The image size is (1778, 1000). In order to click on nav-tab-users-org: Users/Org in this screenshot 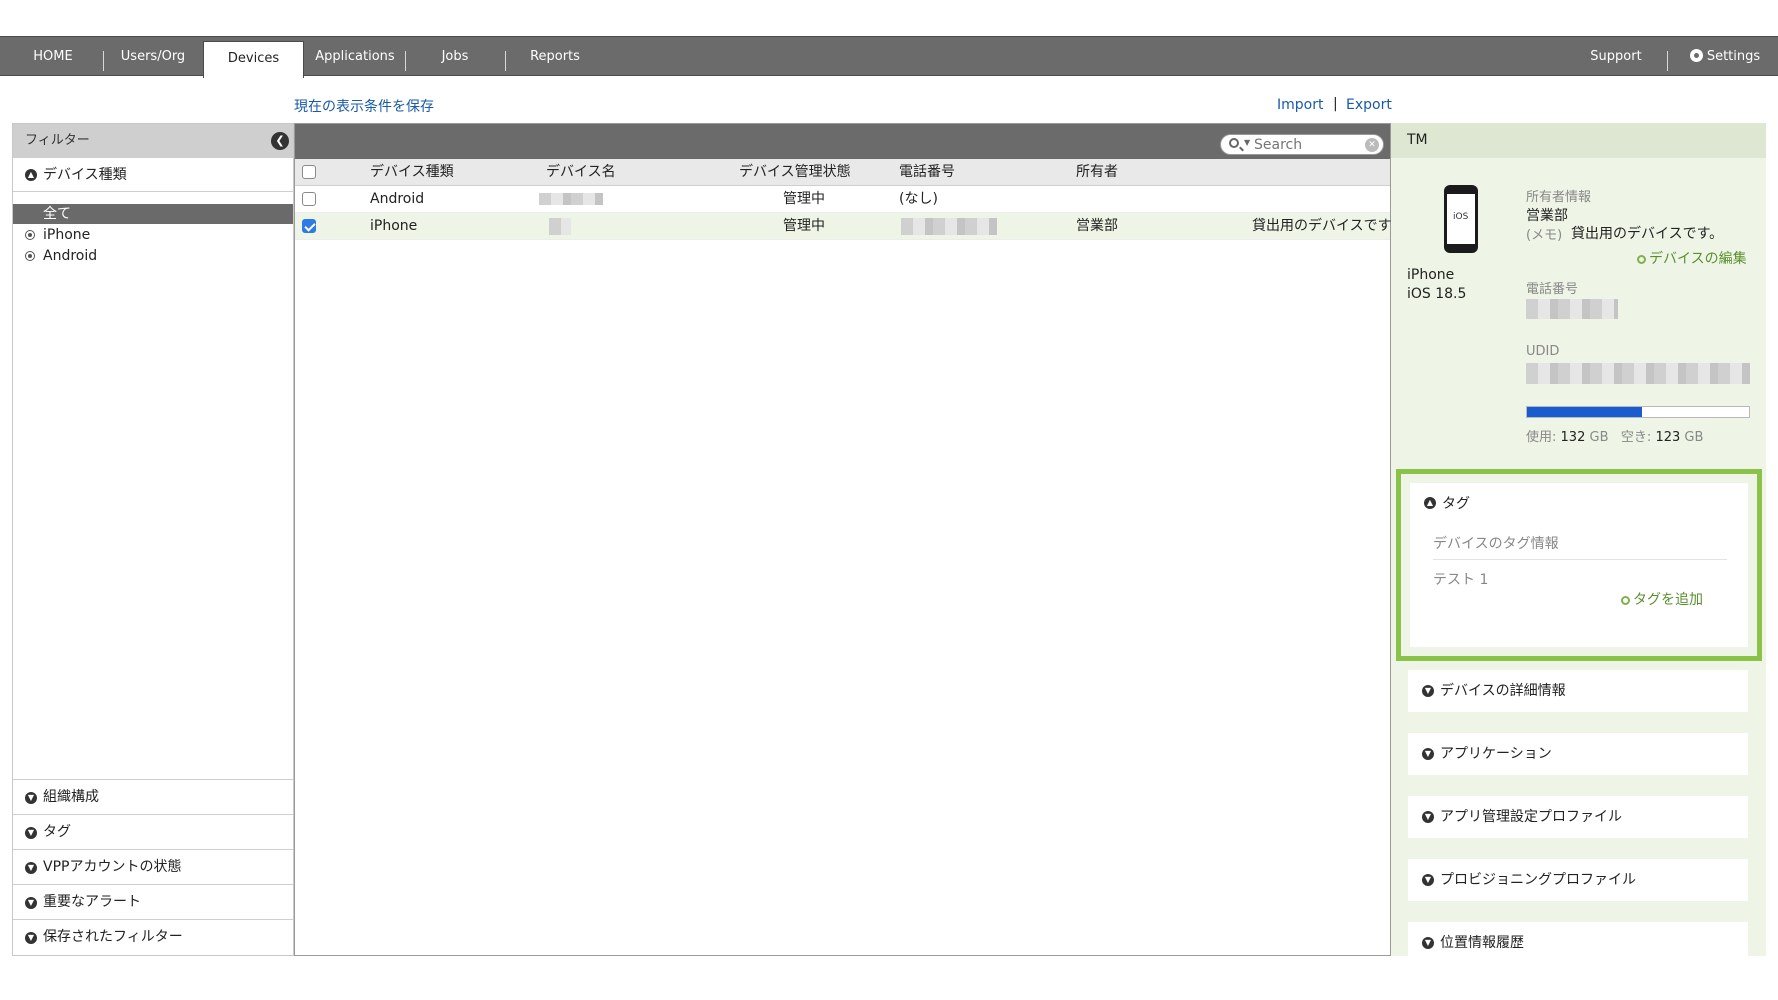, I will do `click(153, 56)`.